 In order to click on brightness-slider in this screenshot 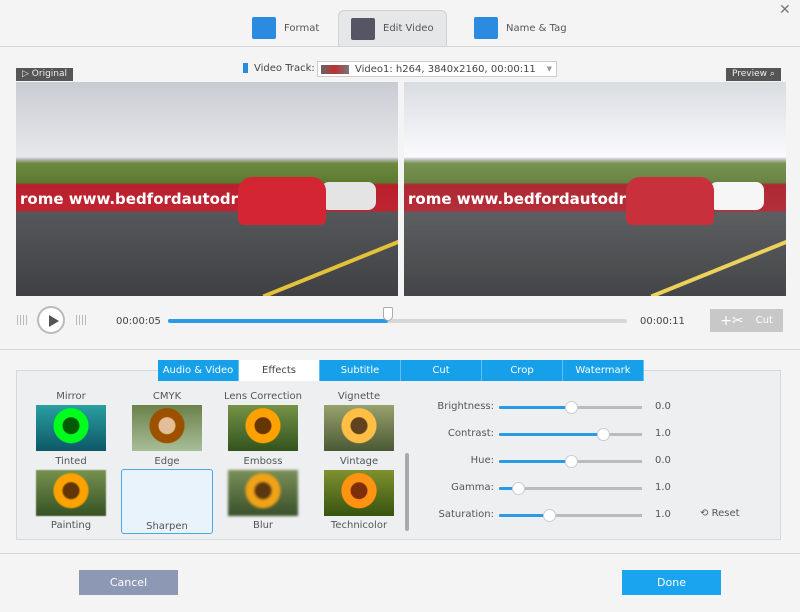, I will do `click(570, 407)`.